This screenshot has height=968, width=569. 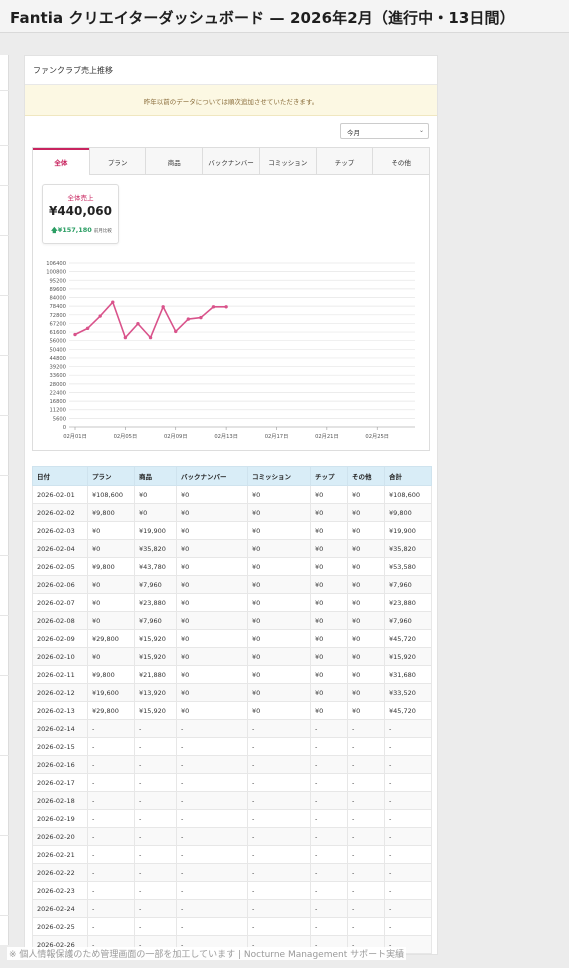 I want to click on tab-5: チップ, so click(x=344, y=161).